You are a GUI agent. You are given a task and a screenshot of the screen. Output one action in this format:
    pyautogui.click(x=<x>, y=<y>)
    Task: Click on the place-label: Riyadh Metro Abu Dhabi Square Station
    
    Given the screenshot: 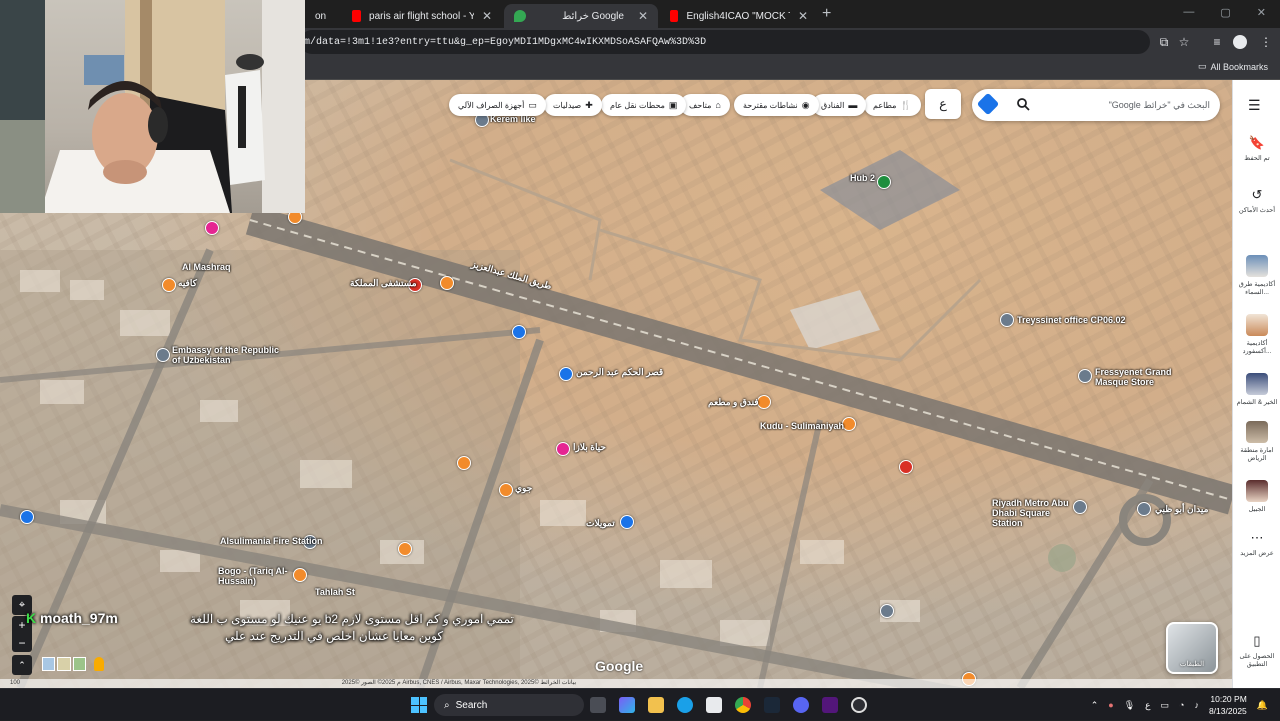 What is the action you would take?
    pyautogui.click(x=1031, y=513)
    